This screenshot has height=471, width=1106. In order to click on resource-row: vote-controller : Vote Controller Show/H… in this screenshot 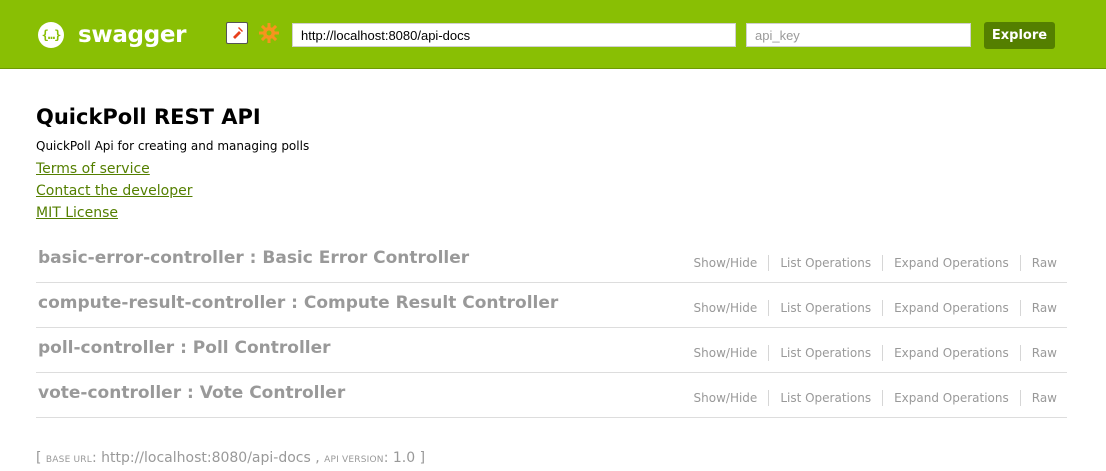, I will do `click(551, 395)`.